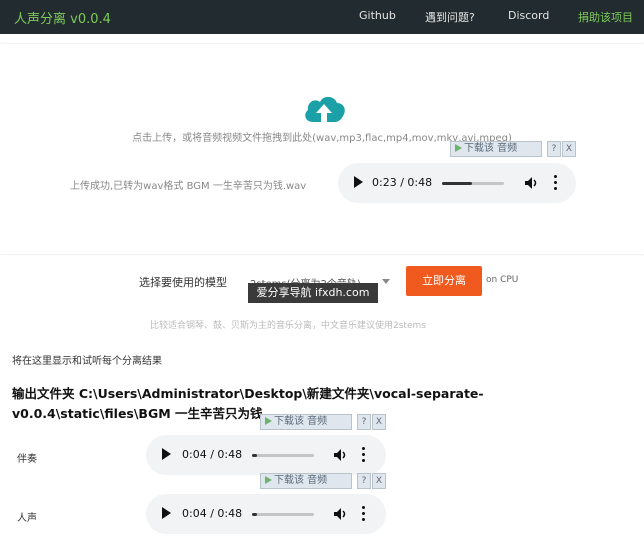 This screenshot has width=644, height=550. I want to click on model-tip-text: 比较适合钢琴、鼓、贝斯为主的音乐分离，中文音乐建议使用2stems, so click(288, 326).